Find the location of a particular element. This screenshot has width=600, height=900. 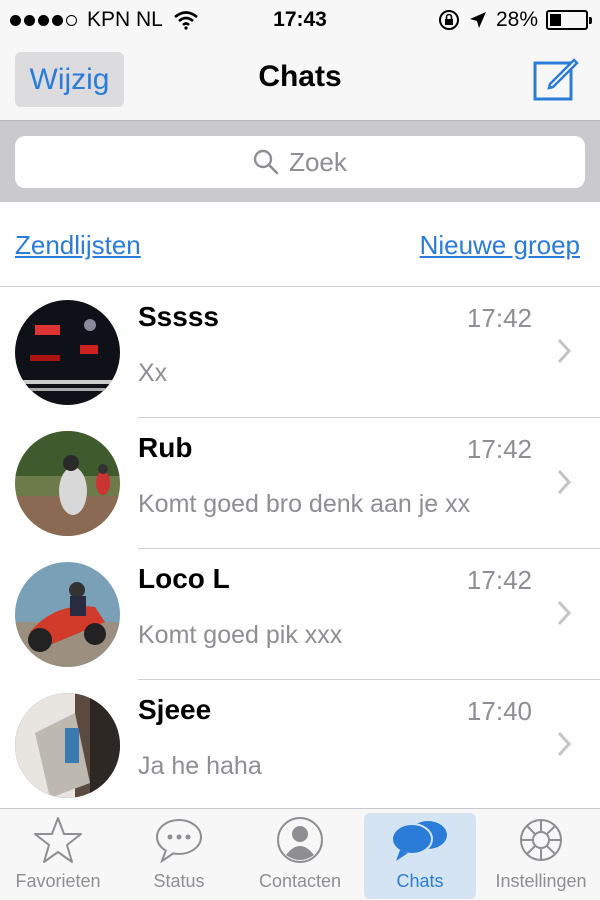

search-input: Zoek is located at coordinates (300, 162).